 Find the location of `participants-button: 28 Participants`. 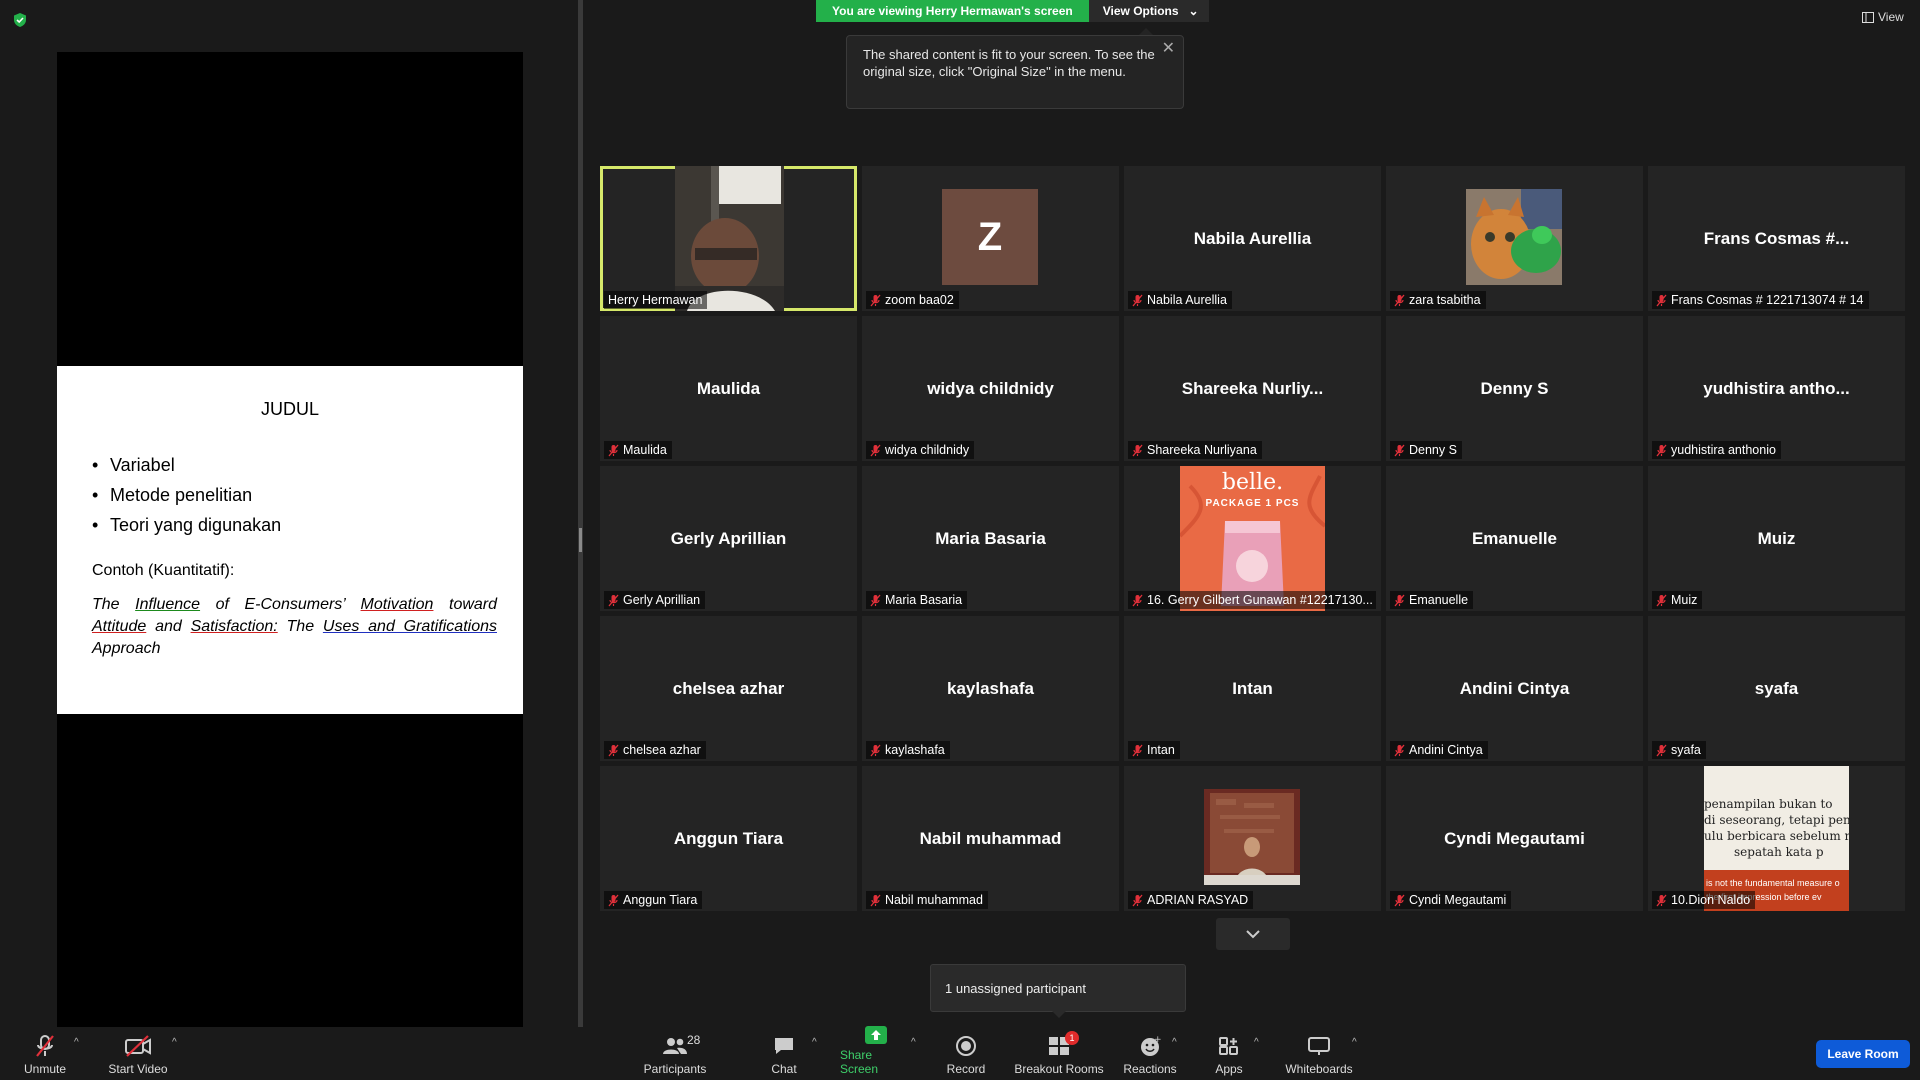

participants-button: 28 Participants is located at coordinates (675, 1053).